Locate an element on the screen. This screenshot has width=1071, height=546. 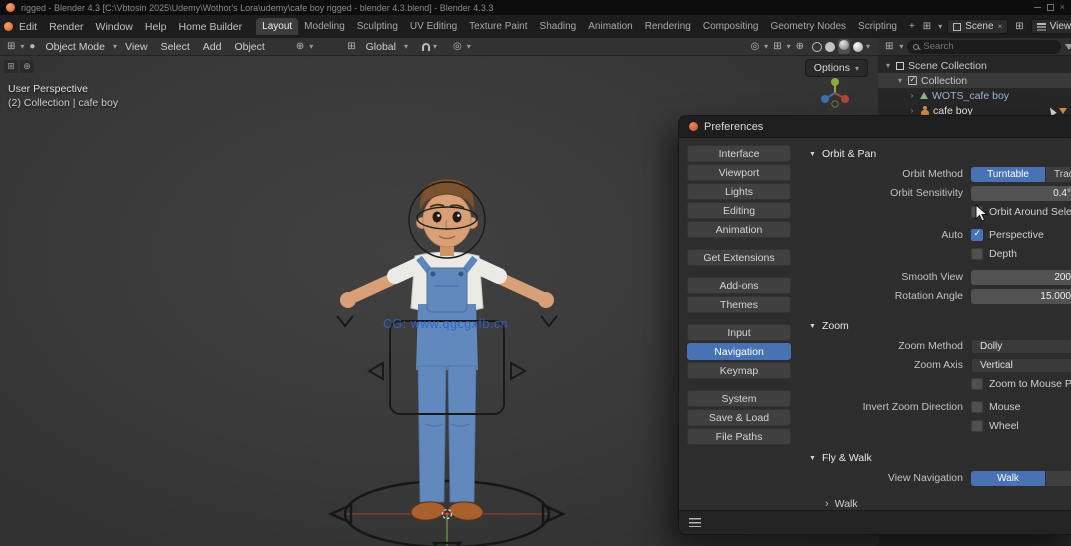
invert-zoom-wheel-checkbox is located at coordinates (977, 426).